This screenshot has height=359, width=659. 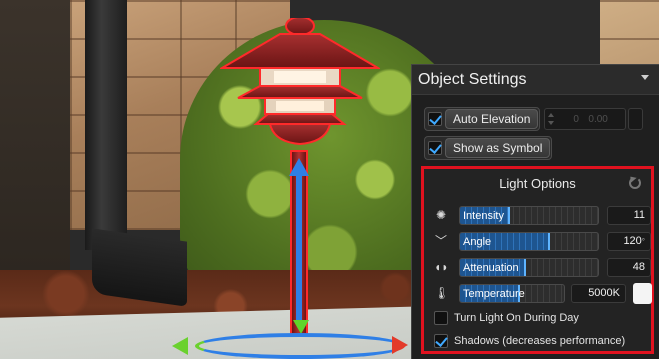 What do you see at coordinates (643, 241) in the screenshot?
I see `angle-unit: °` at bounding box center [643, 241].